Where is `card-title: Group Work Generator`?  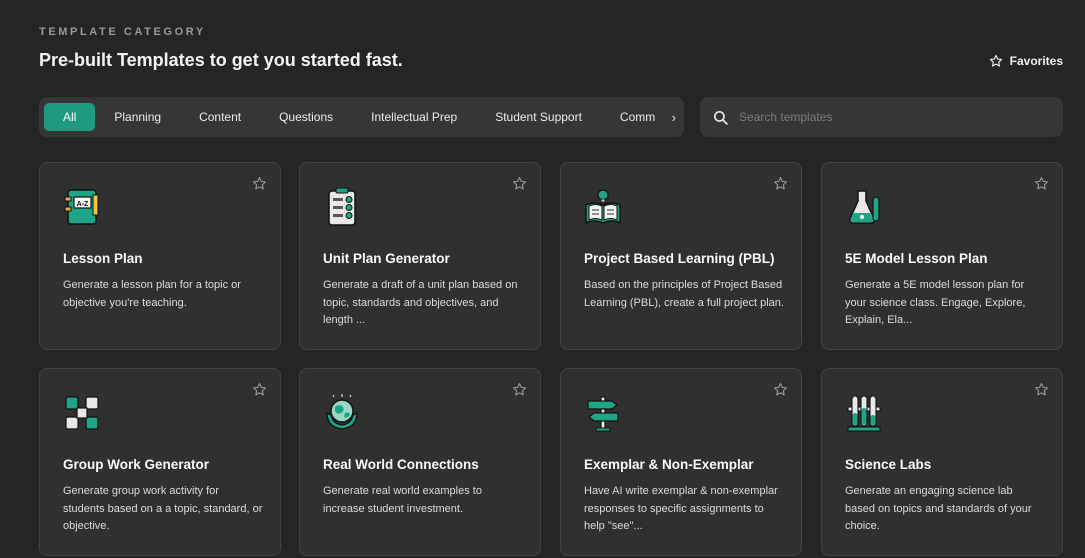
card-title: Group Work Generator is located at coordinates (136, 464).